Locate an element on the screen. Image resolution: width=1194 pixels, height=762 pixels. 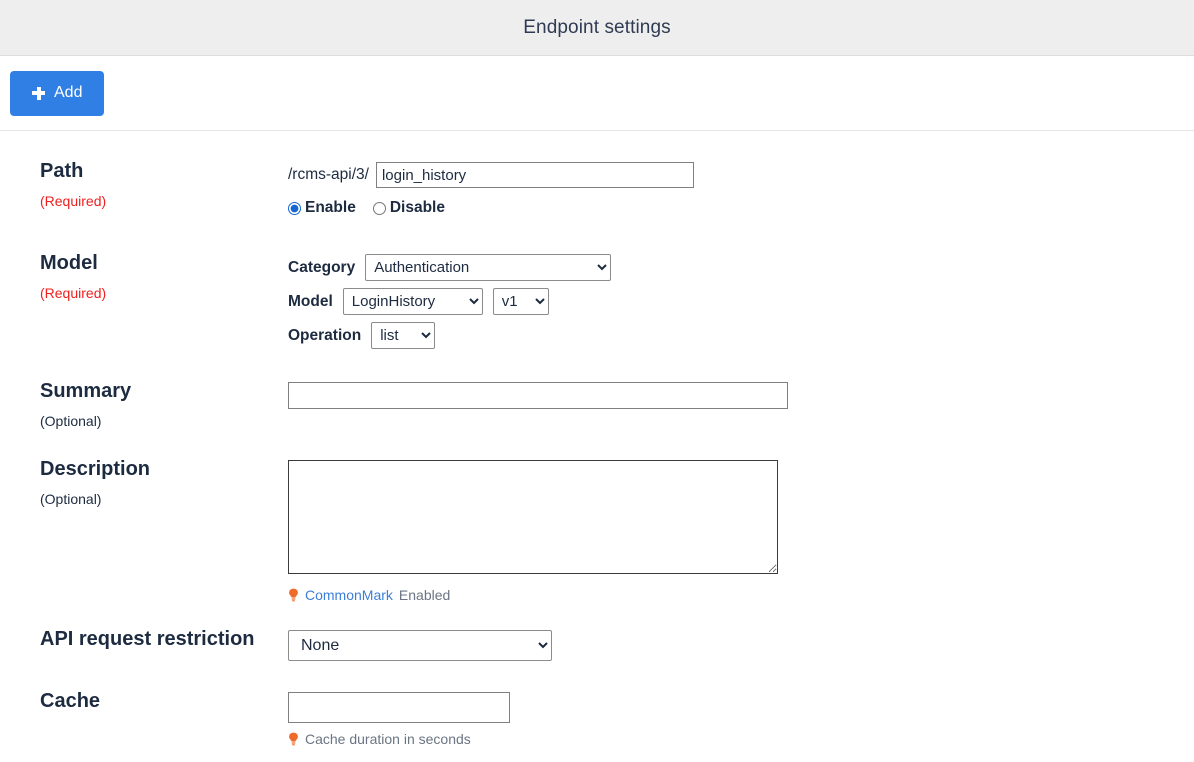
add-button: Add is located at coordinates (57, 93).